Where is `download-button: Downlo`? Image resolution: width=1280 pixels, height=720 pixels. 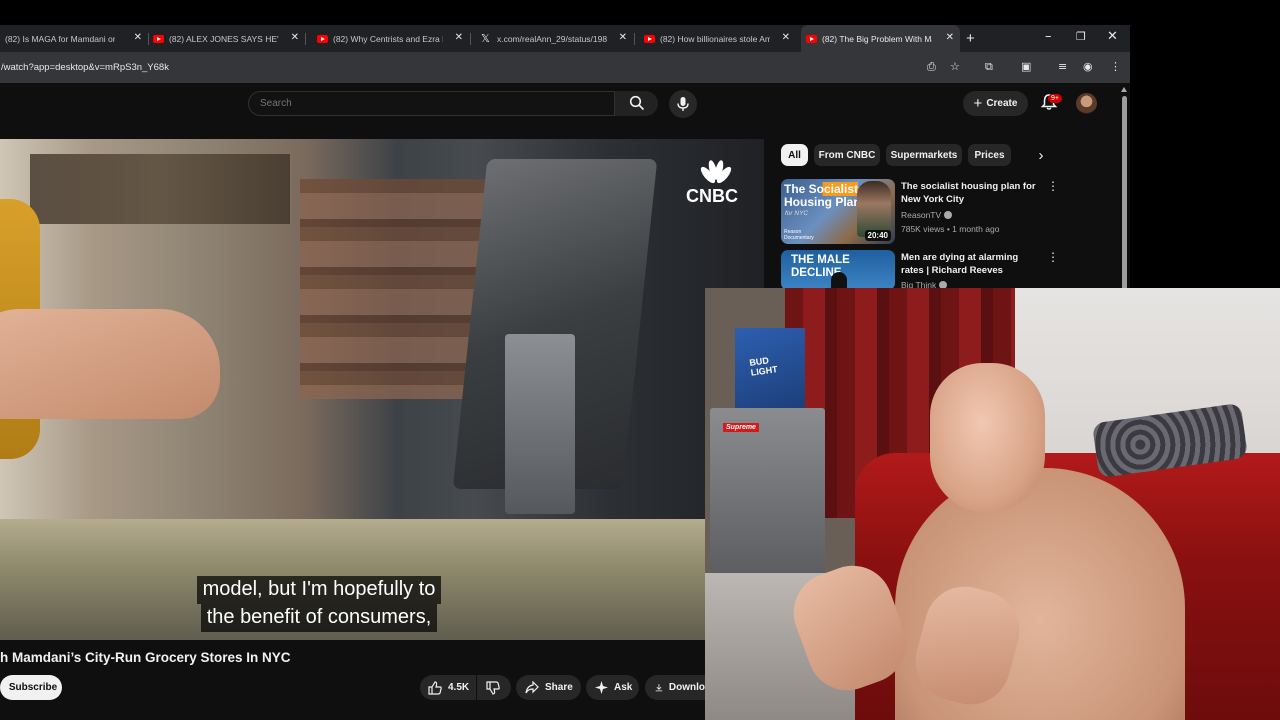 download-button: Downlo is located at coordinates (675, 687).